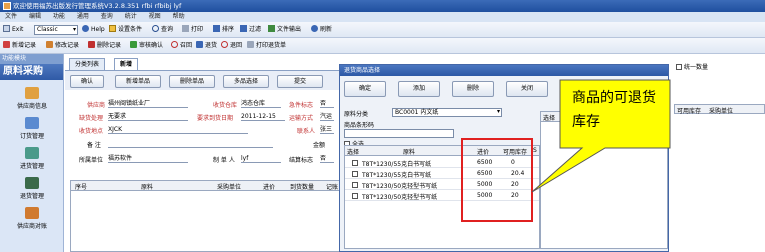  I want to click on add-item-button: 新增单品, so click(138, 81).